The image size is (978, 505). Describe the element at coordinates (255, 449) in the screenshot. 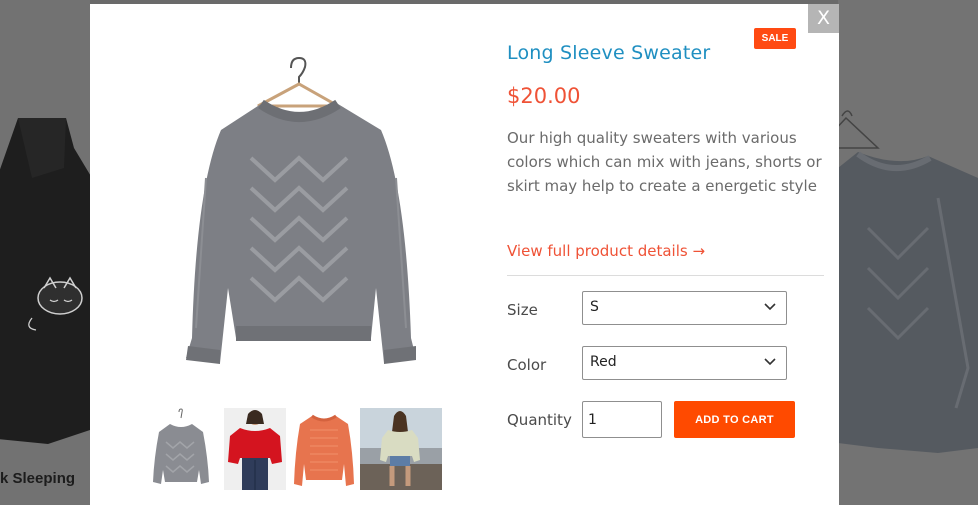

I see `thumbnail-red-sweater` at that location.